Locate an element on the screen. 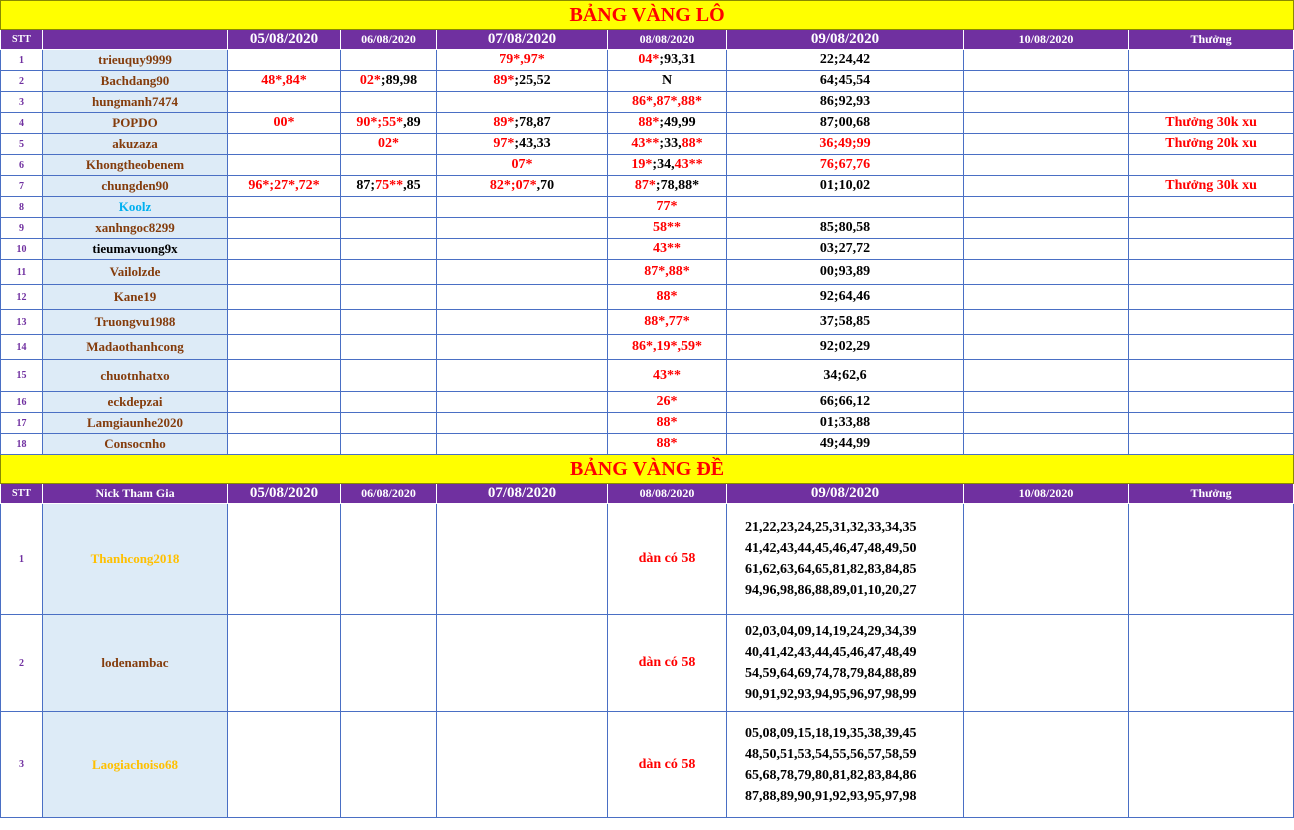  cell-d4: 43** is located at coordinates (667, 249).